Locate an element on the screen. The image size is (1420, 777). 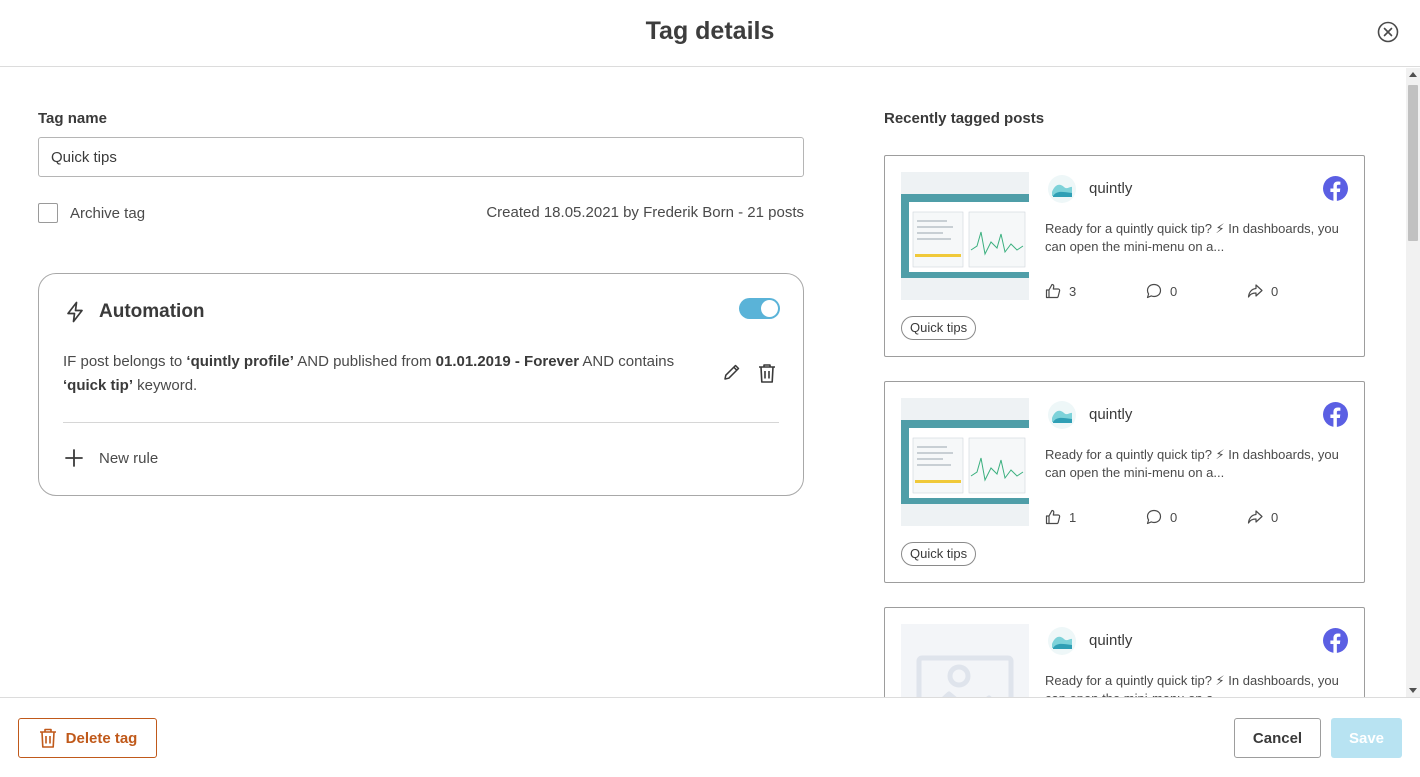
plus-icon is located at coordinates (74, 458).